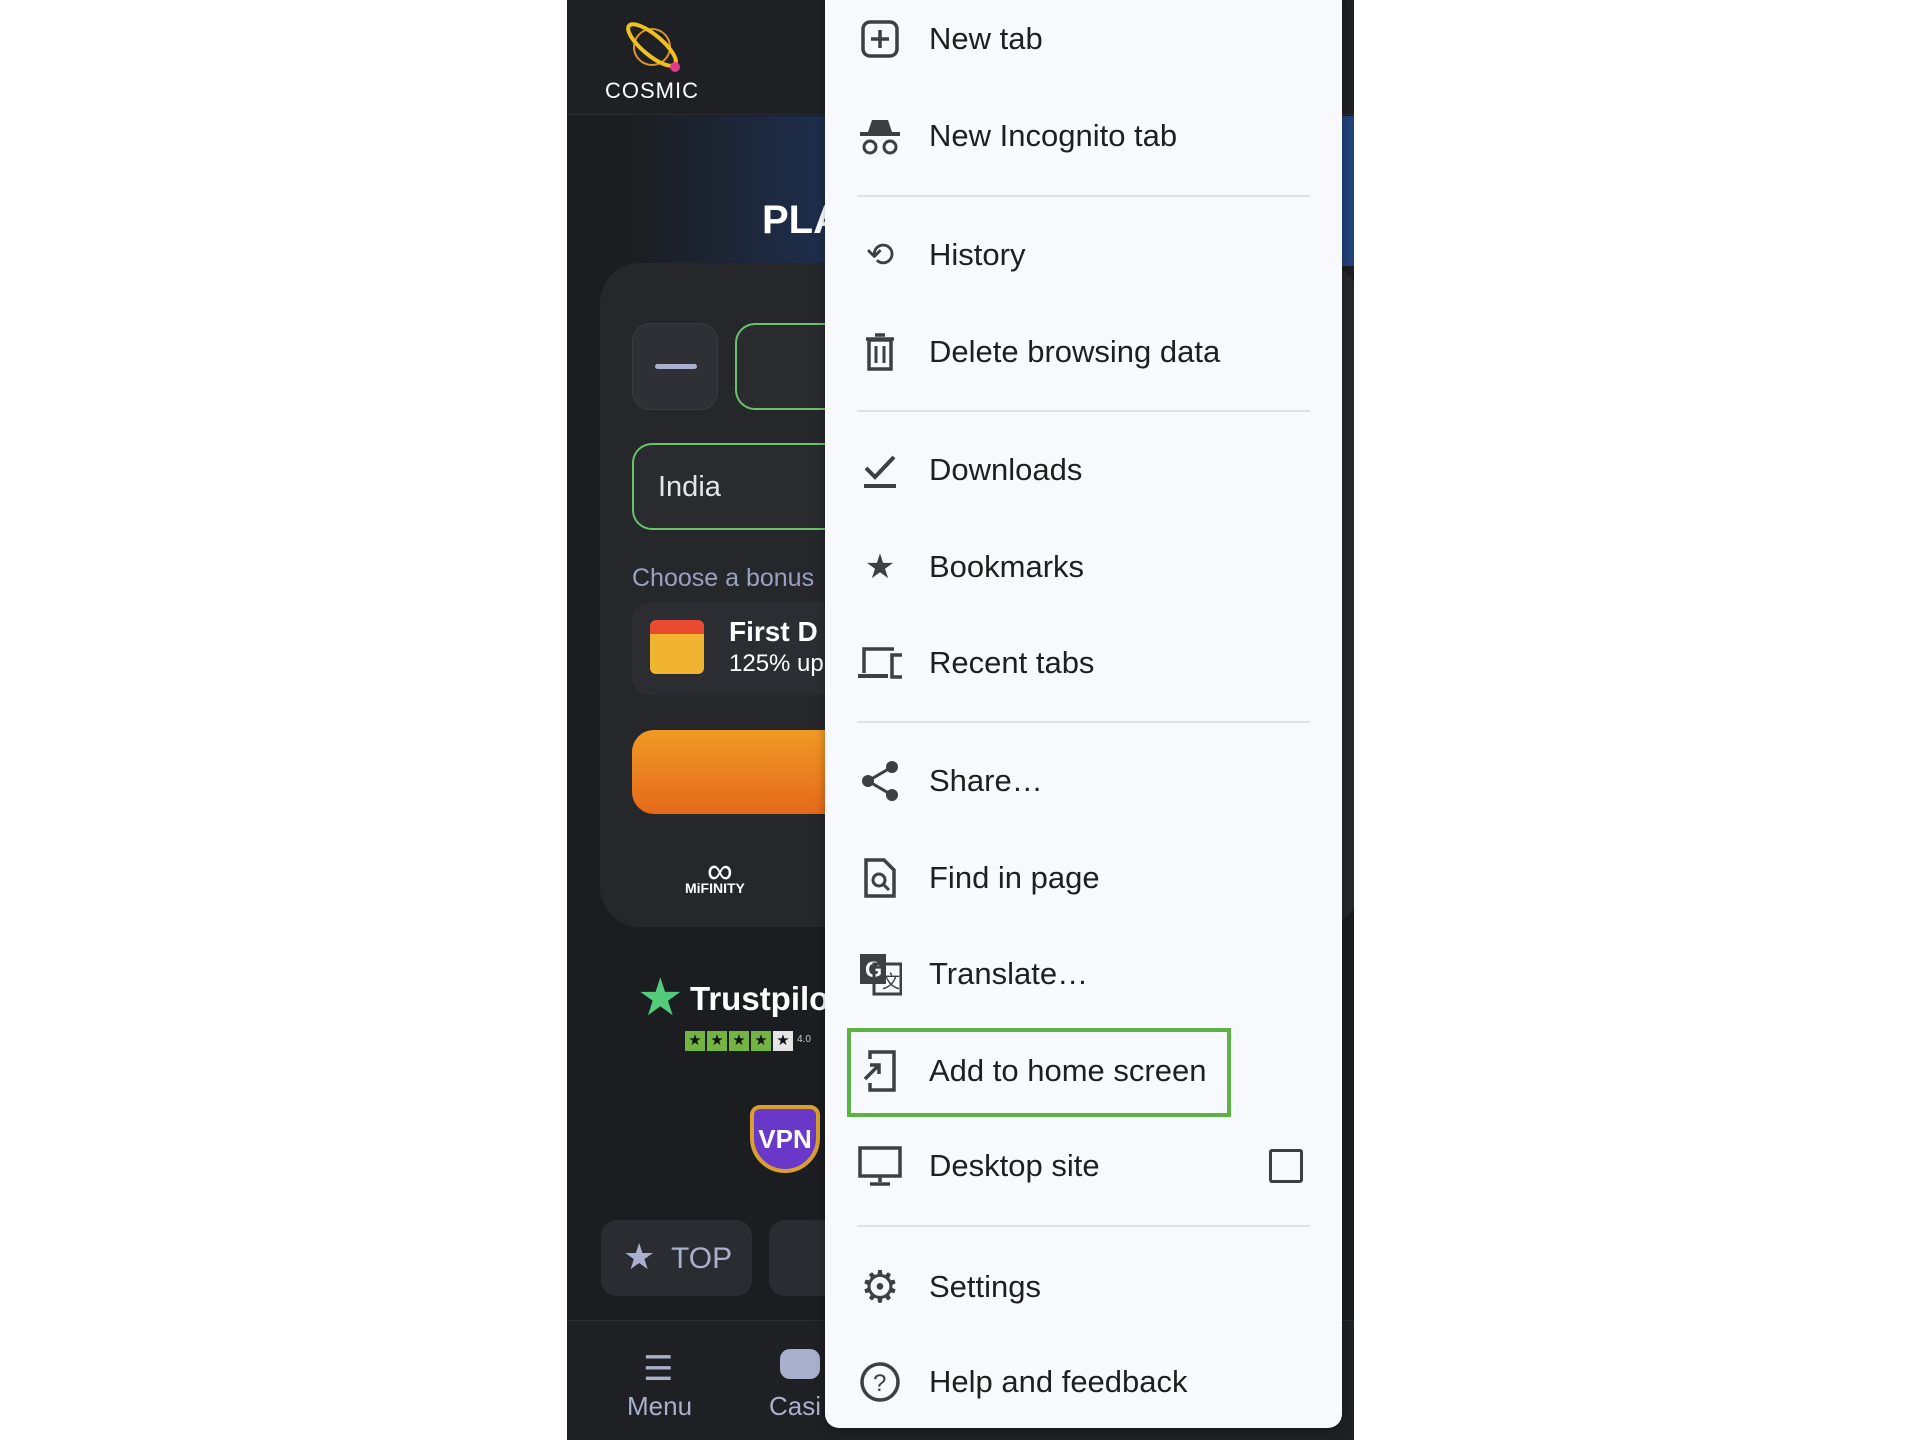 This screenshot has height=1440, width=1920. I want to click on devices-icon, so click(880, 663).